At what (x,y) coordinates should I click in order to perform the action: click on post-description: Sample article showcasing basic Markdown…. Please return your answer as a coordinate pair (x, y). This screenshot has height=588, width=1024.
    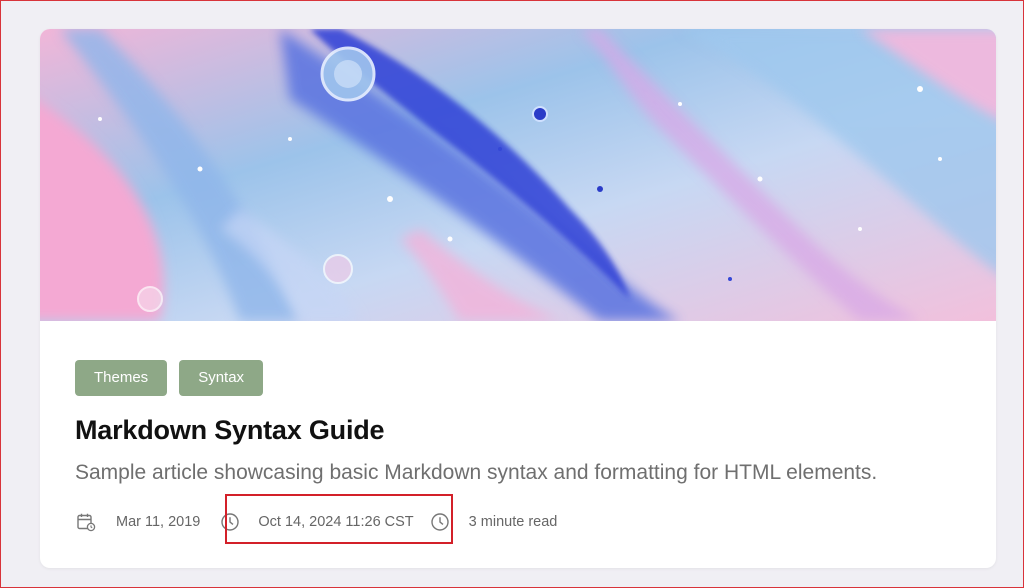
    Looking at the image, I should click on (476, 472).